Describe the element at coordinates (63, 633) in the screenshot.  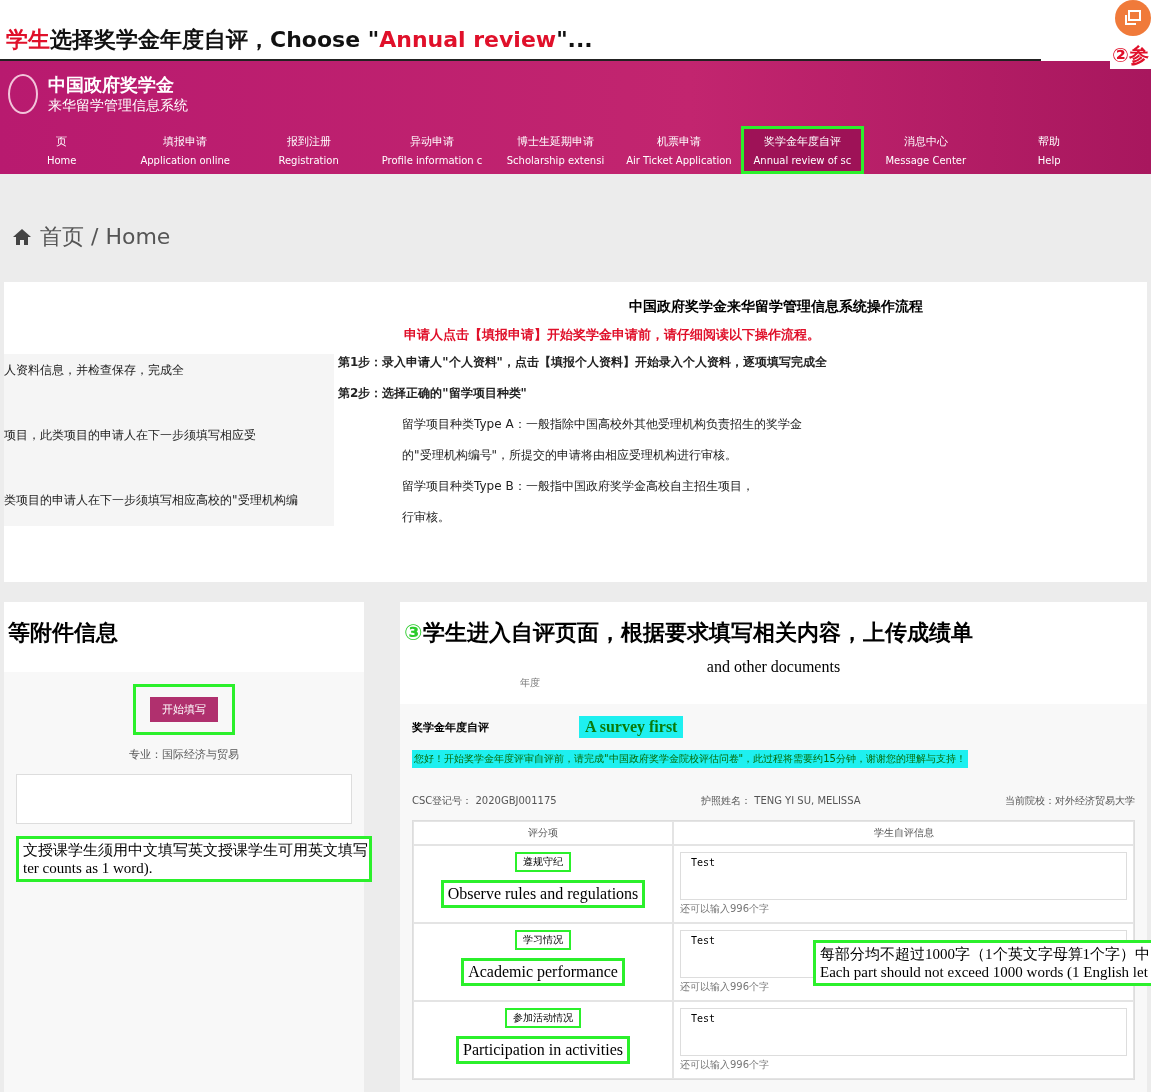
I see `step-heading: 等附件信息` at that location.